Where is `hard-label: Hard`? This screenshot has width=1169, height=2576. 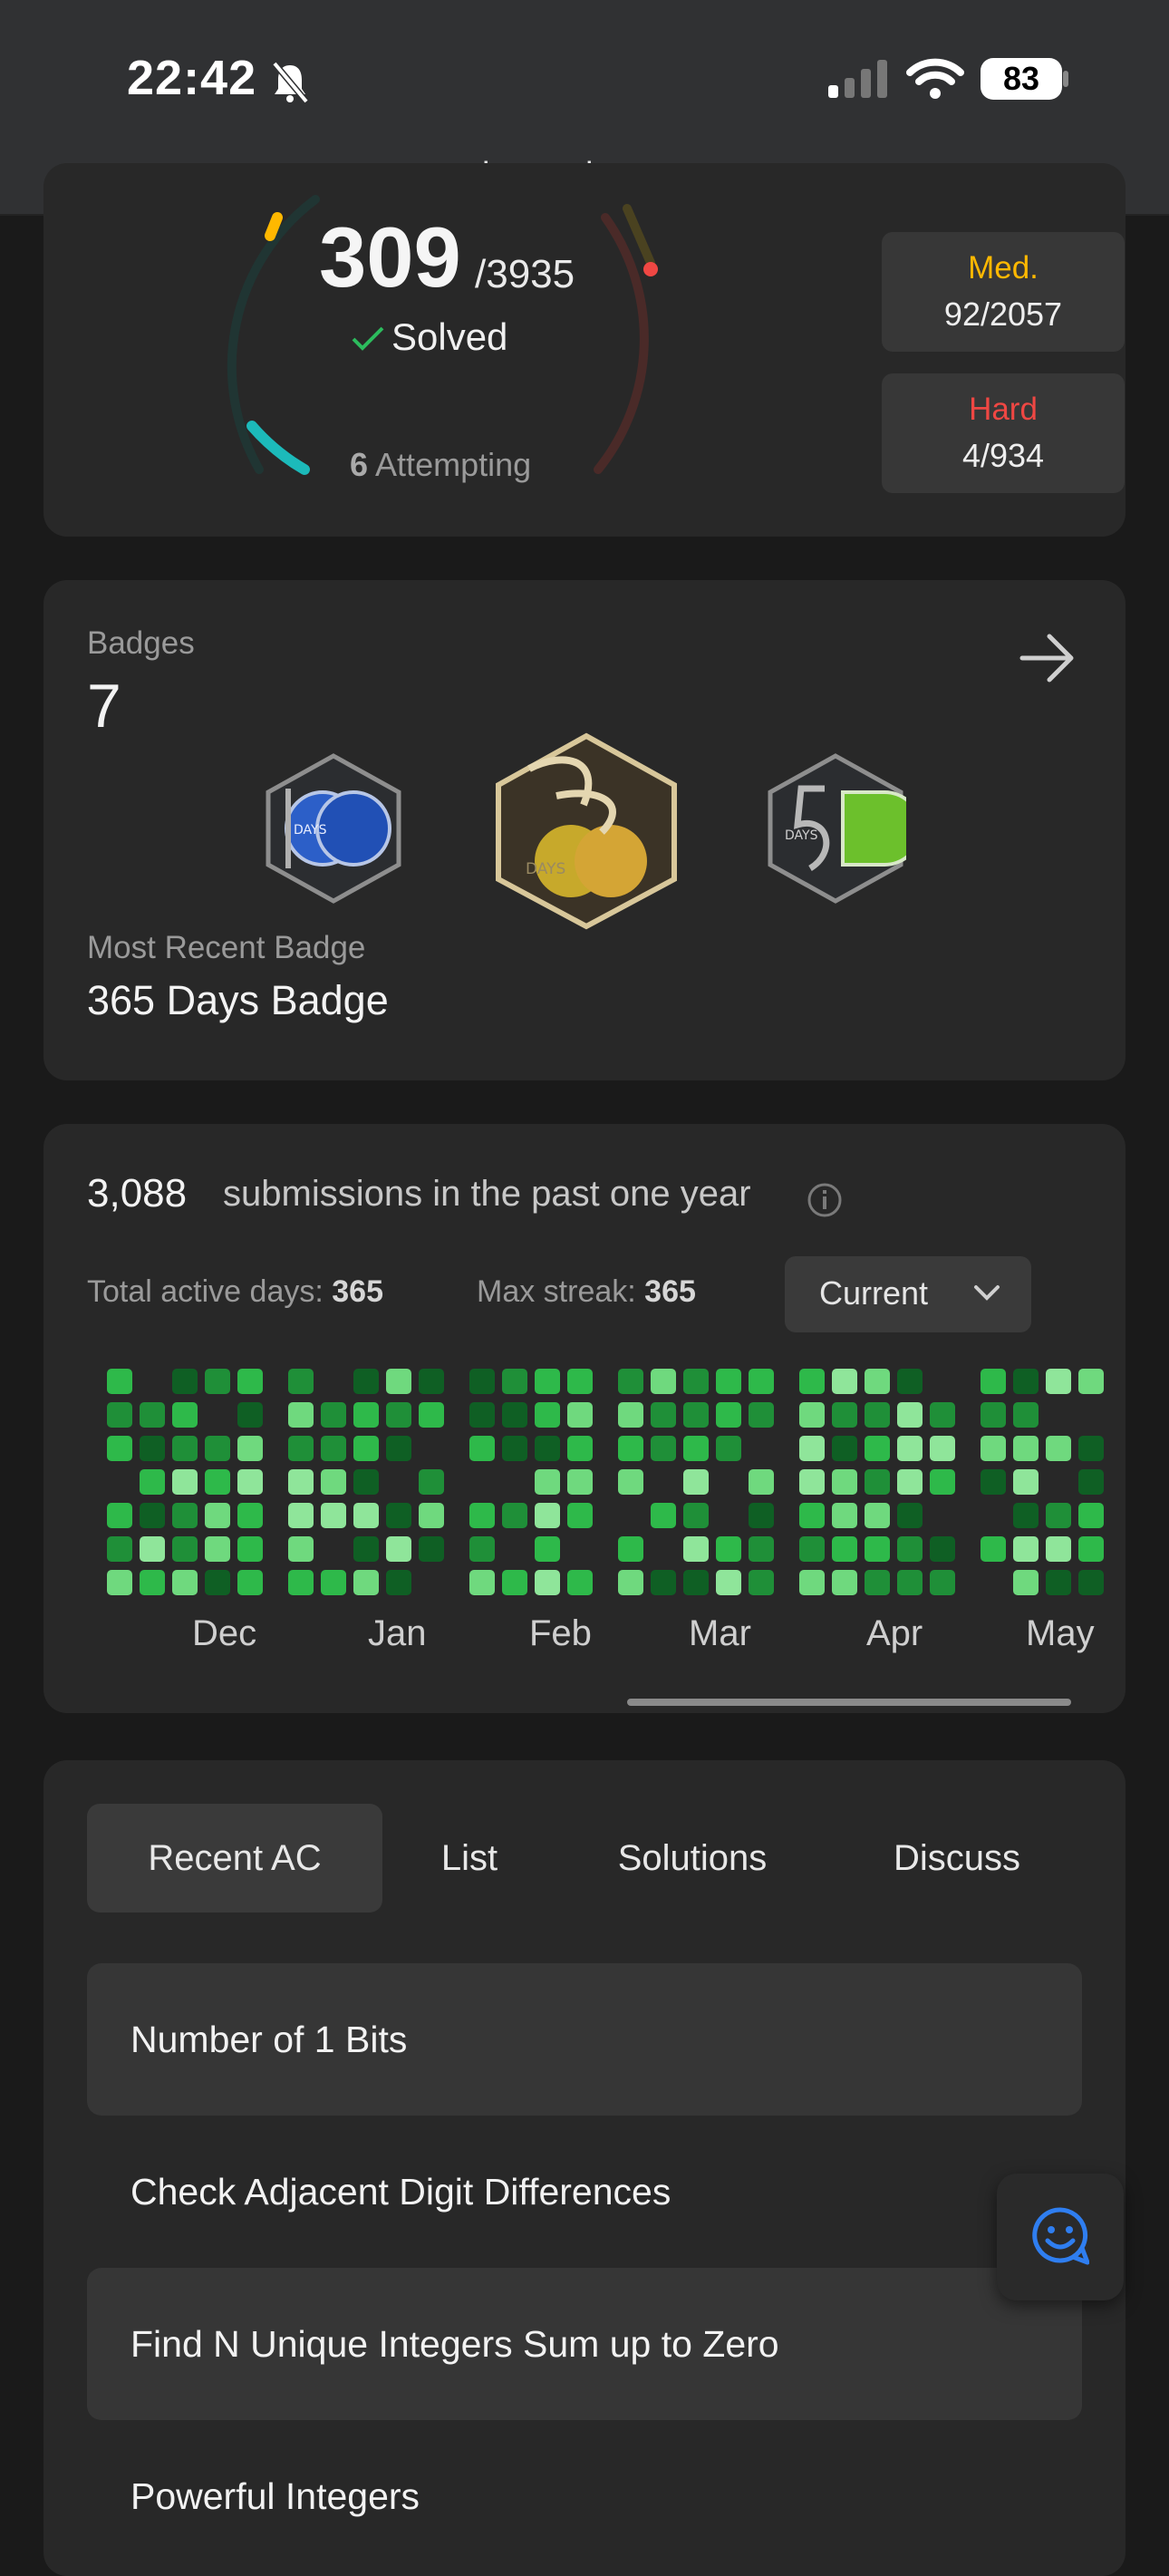
hard-label: Hard is located at coordinates (1003, 409).